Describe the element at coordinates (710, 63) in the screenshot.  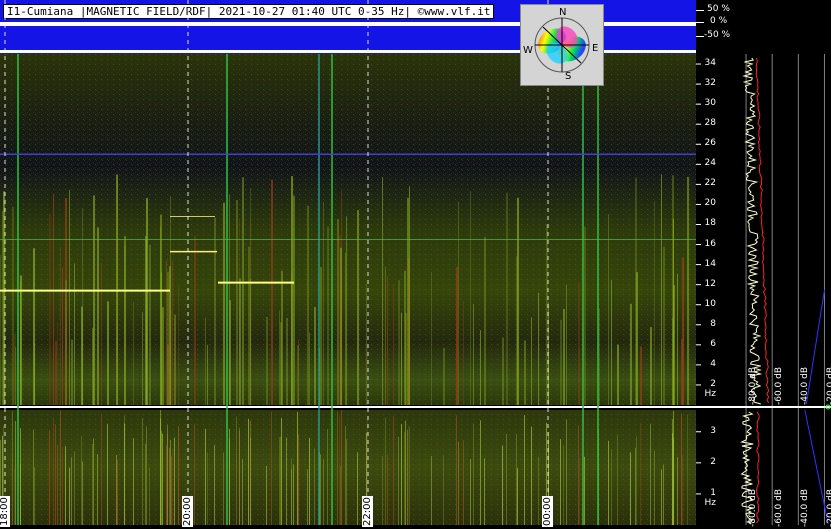
I see `upper-y-tick-label: 34` at that location.